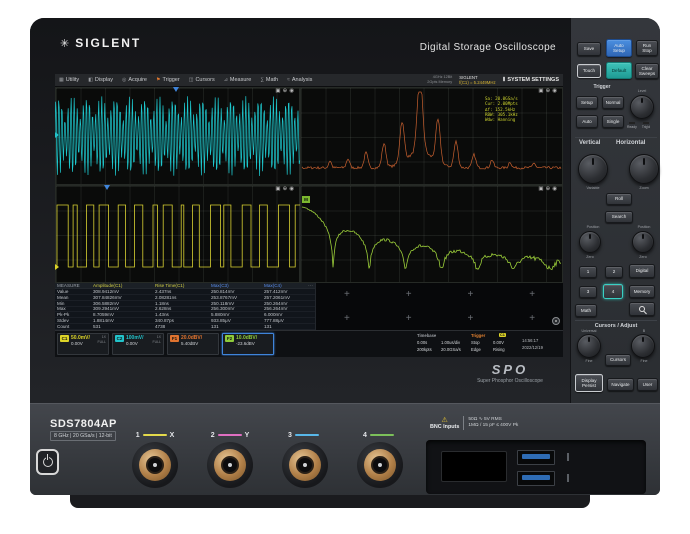  I want to click on navigate-button: Navigate, so click(620, 384).